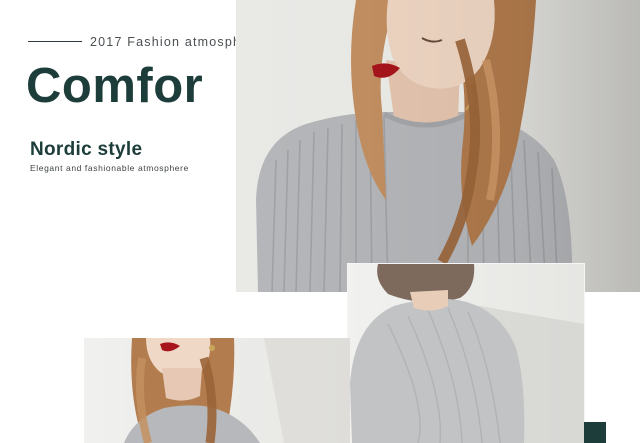 The height and width of the screenshot is (443, 640). I want to click on description: Elegant and fashionable atmosphere, so click(109, 168).